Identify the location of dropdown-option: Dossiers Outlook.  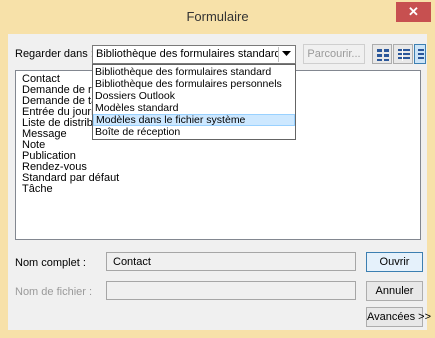
(194, 96).